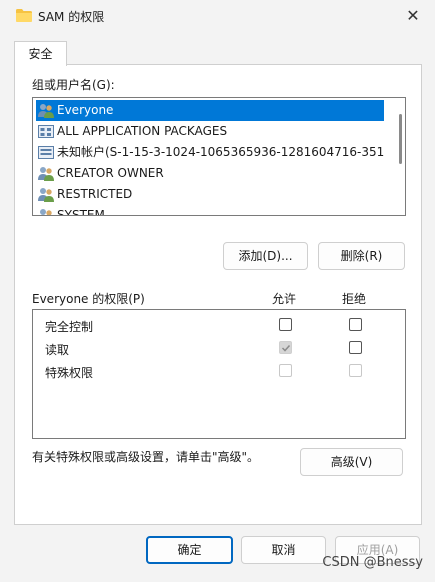  What do you see at coordinates (73, 85) in the screenshot?
I see `groups-label: 组或用户名(G):` at bounding box center [73, 85].